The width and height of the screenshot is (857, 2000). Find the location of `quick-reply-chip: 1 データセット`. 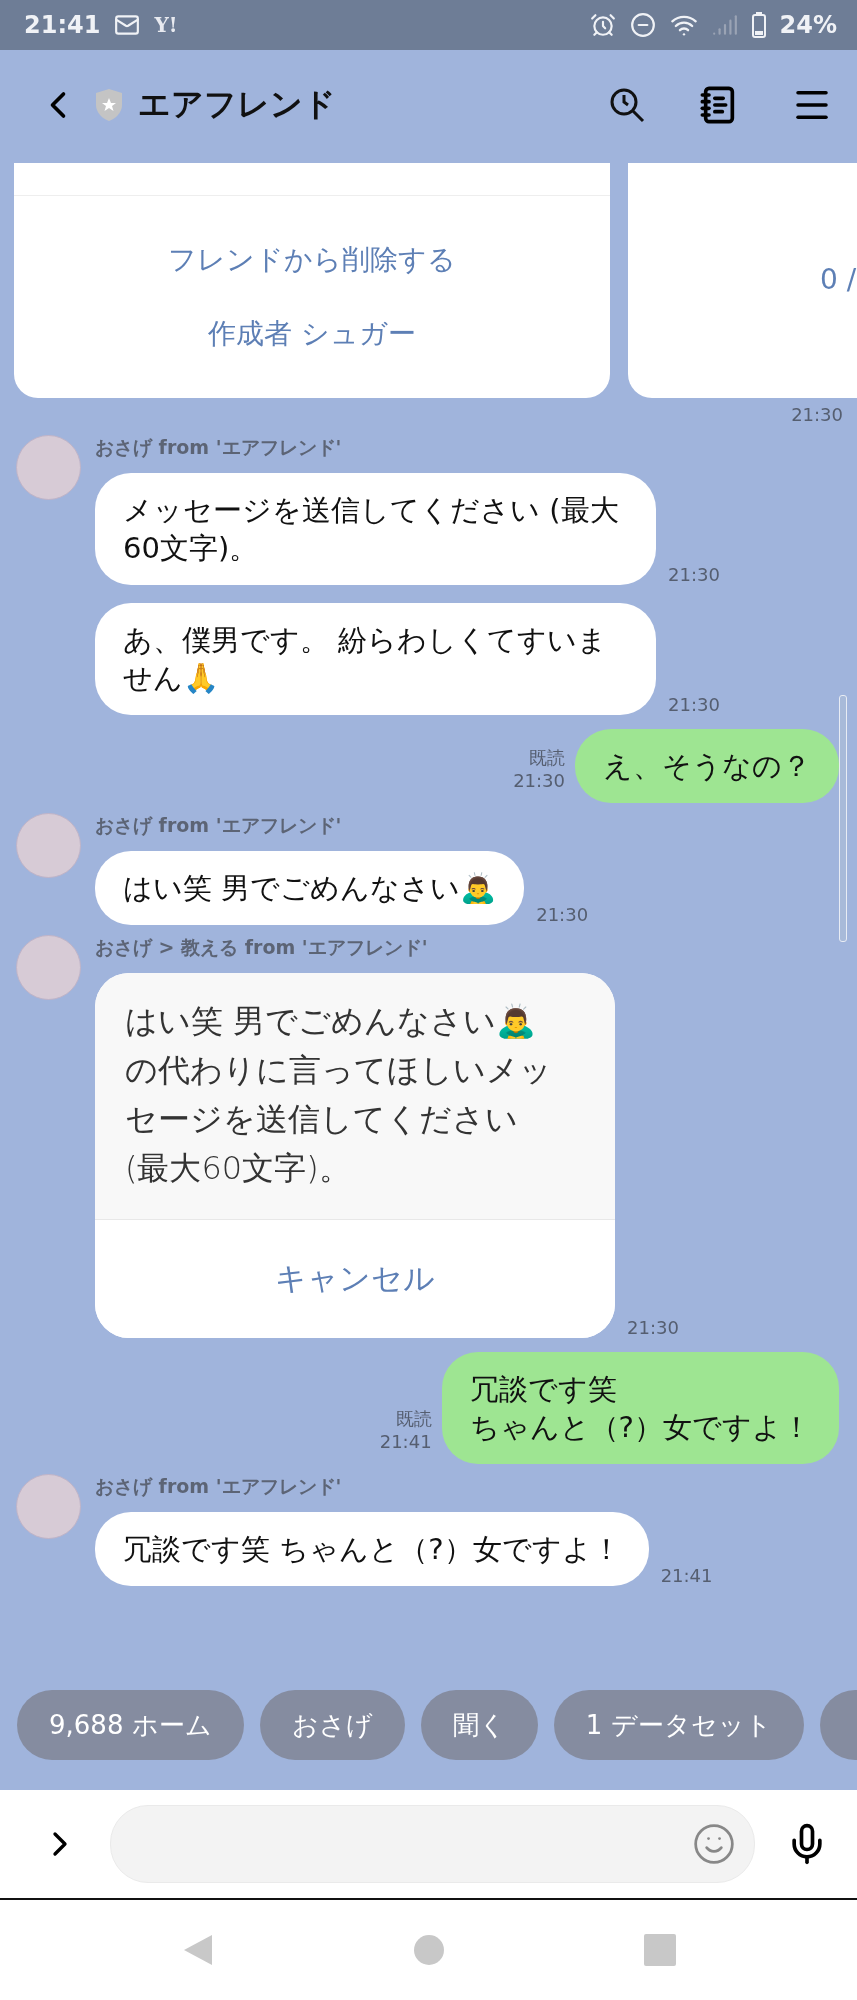

quick-reply-chip: 1 データセット is located at coordinates (678, 1725).